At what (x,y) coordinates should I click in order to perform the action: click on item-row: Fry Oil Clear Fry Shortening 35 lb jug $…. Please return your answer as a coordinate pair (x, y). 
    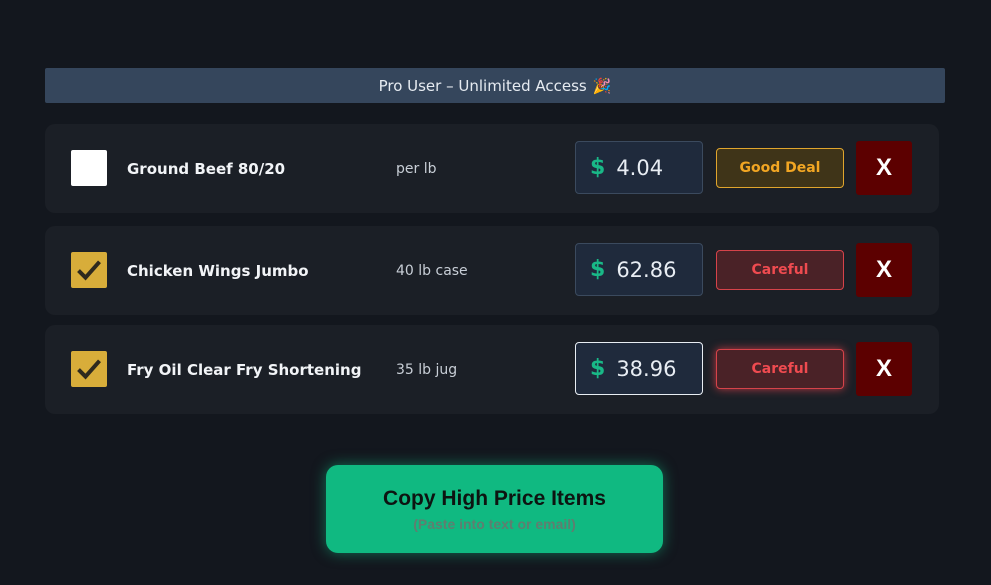
    Looking at the image, I should click on (492, 369).